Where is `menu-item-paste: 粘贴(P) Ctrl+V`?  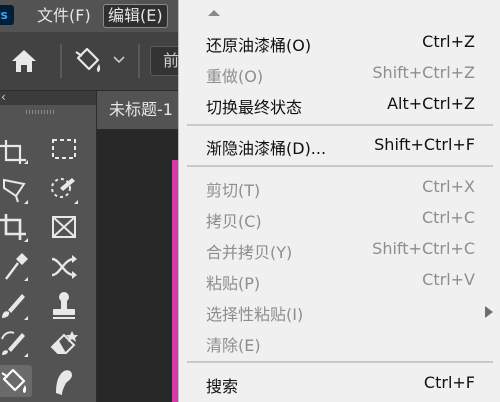 menu-item-paste: 粘贴(P) Ctrl+V is located at coordinates (339, 281).